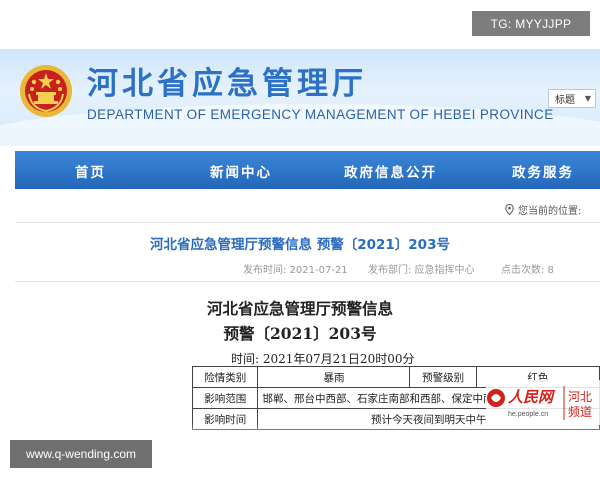 This screenshot has width=600, height=480. What do you see at coordinates (565, 100) in the screenshot?
I see `search-type-value: 标题` at bounding box center [565, 100].